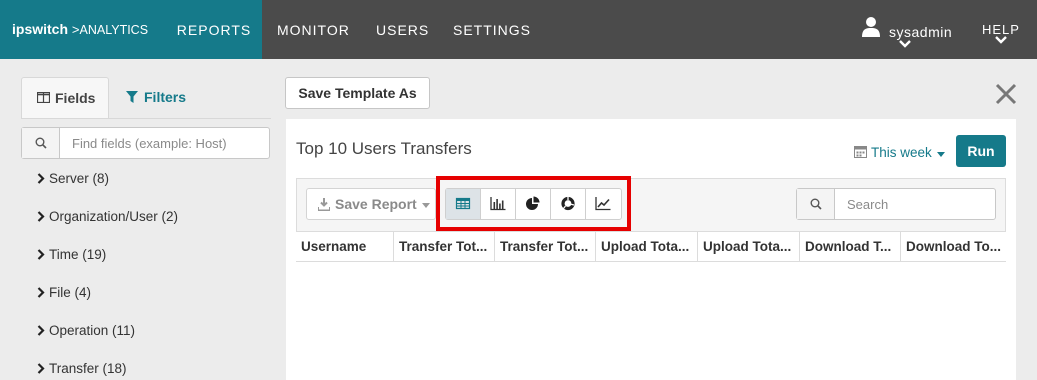  What do you see at coordinates (80, 29) in the screenshot?
I see `brand-text: ipswitch >ANALYTICS` at bounding box center [80, 29].